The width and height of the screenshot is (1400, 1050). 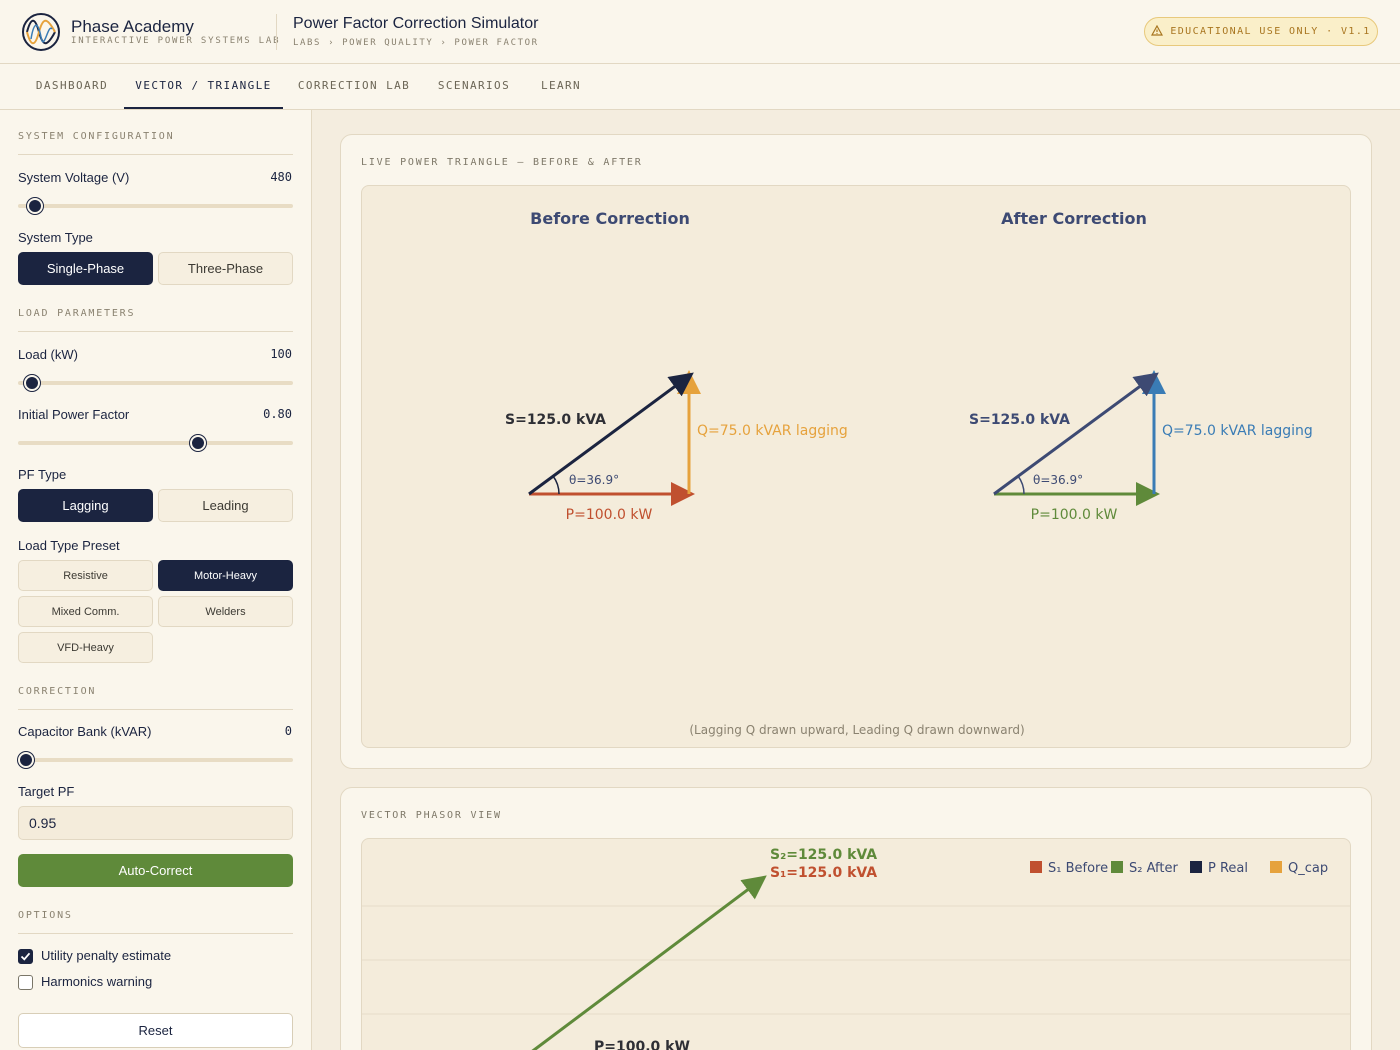 I want to click on capacitor-bank-value: 0, so click(x=288, y=731).